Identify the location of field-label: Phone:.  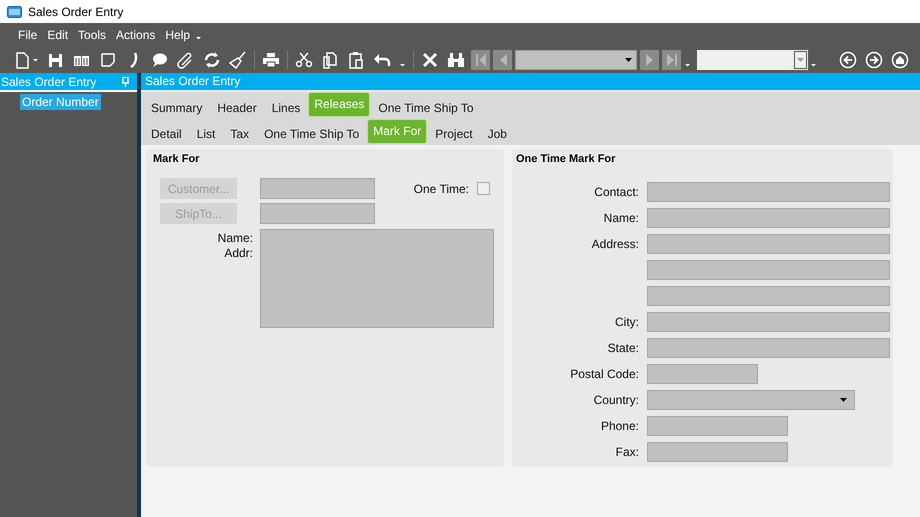
(619, 426).